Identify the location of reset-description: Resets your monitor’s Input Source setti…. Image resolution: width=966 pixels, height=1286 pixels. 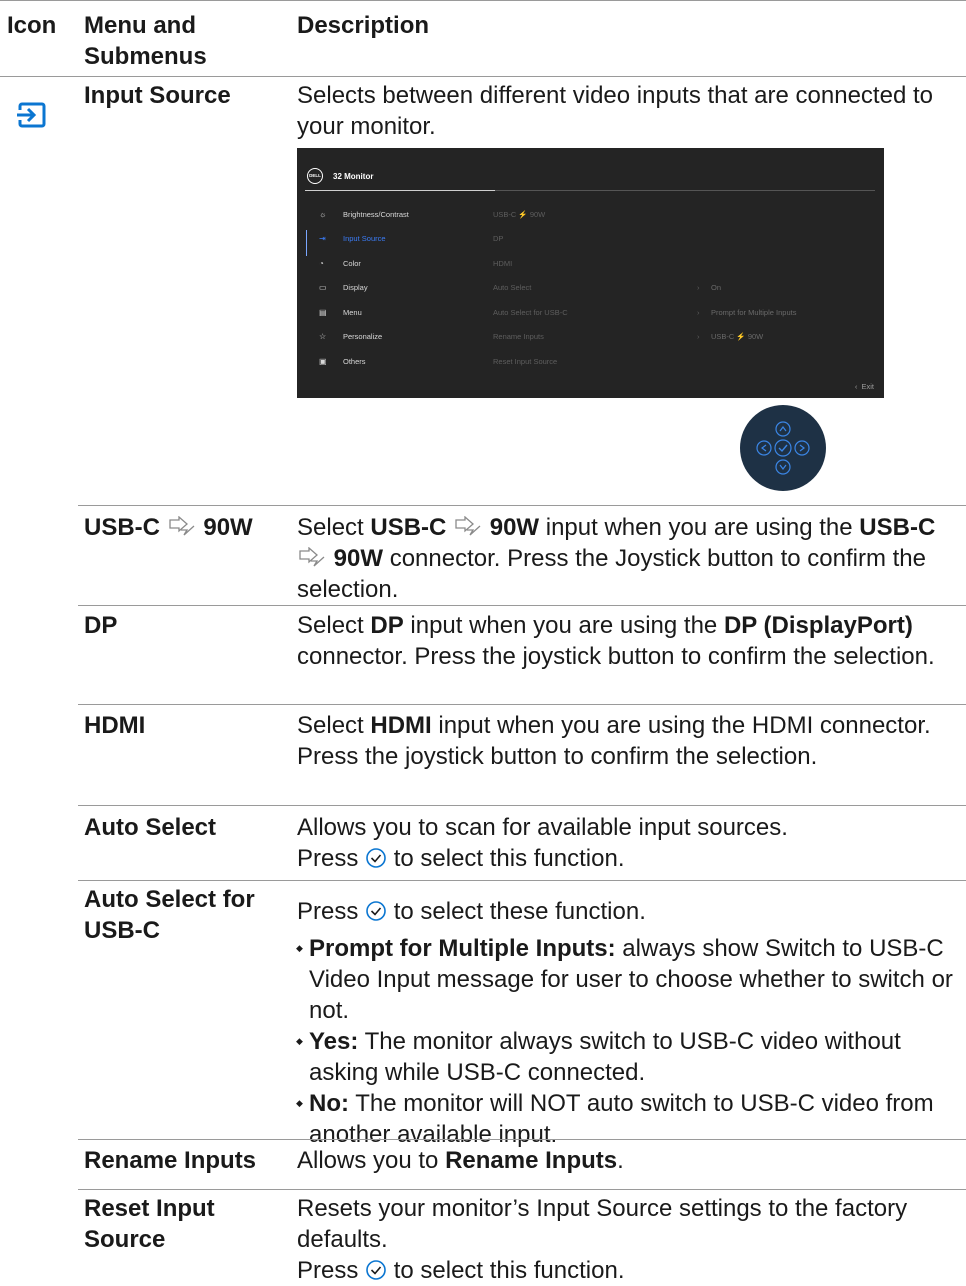
(602, 1239).